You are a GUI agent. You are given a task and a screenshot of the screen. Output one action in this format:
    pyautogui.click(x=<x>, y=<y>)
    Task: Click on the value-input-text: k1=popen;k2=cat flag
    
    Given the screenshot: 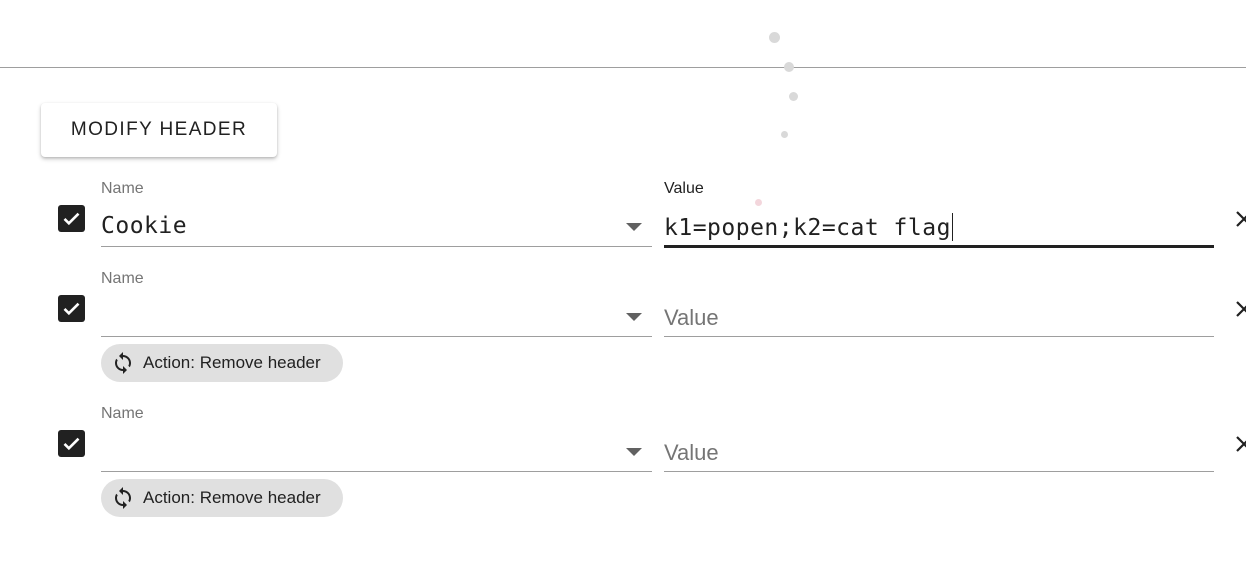 What is the action you would take?
    pyautogui.click(x=809, y=227)
    